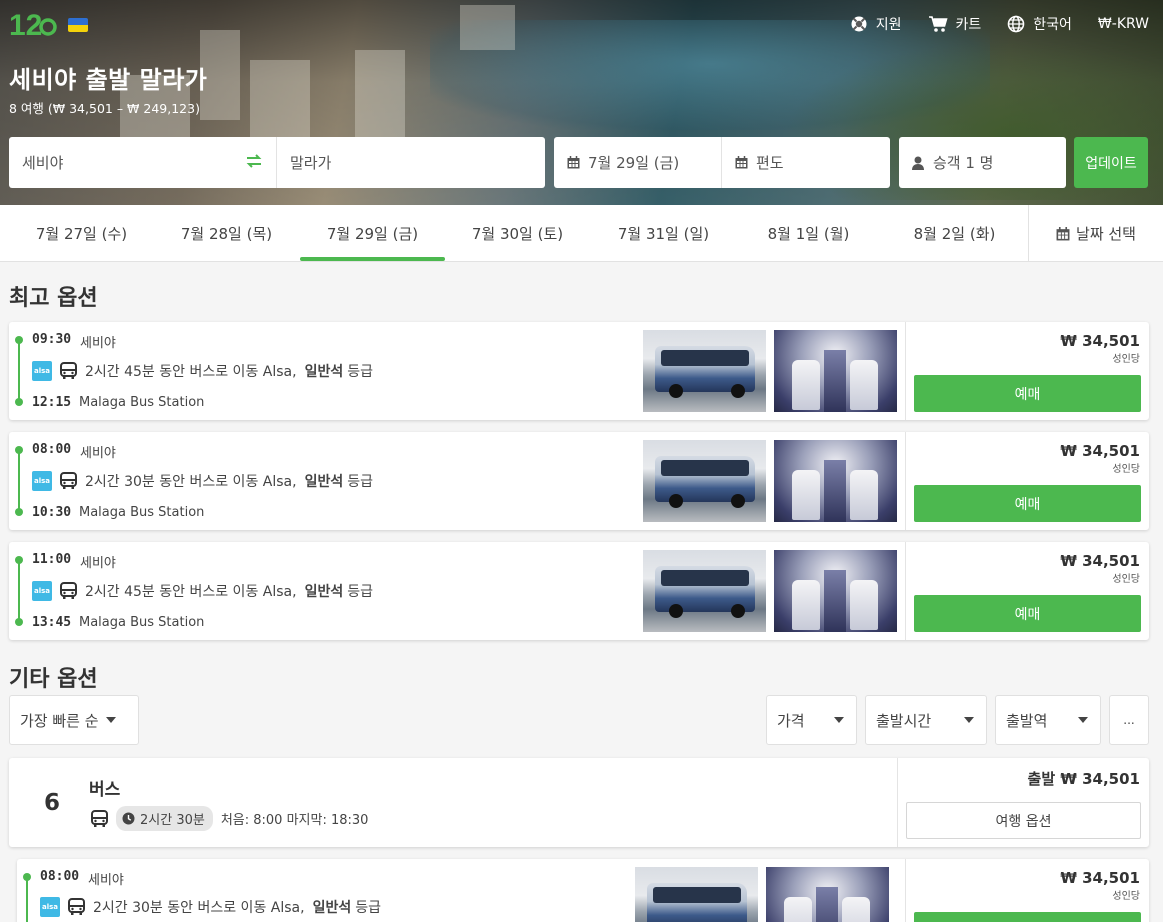 The width and height of the screenshot is (1163, 922). Describe the element at coordinates (60, 876) in the screenshot. I see `departure-time: 08:00` at that location.